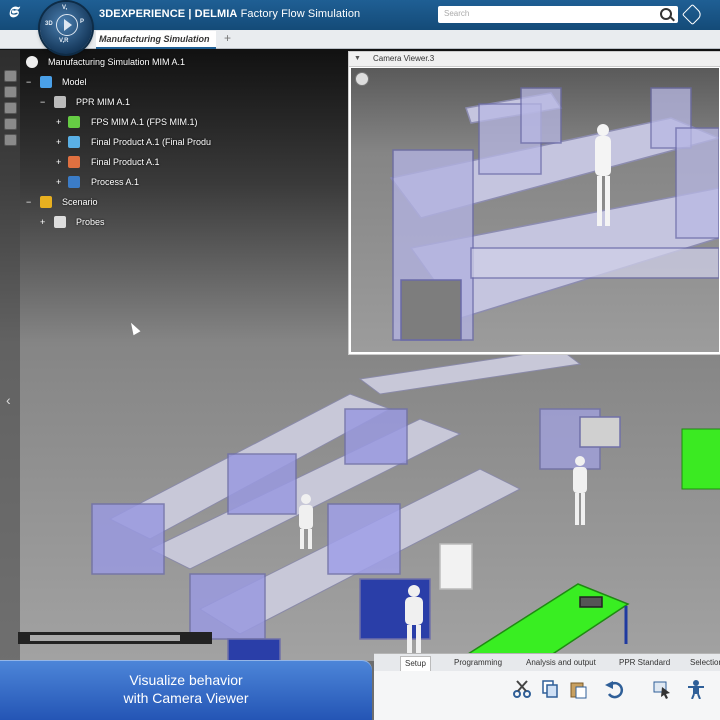 The width and height of the screenshot is (720, 720). What do you see at coordinates (478, 662) in the screenshot?
I see `tab-programming: Programming` at bounding box center [478, 662].